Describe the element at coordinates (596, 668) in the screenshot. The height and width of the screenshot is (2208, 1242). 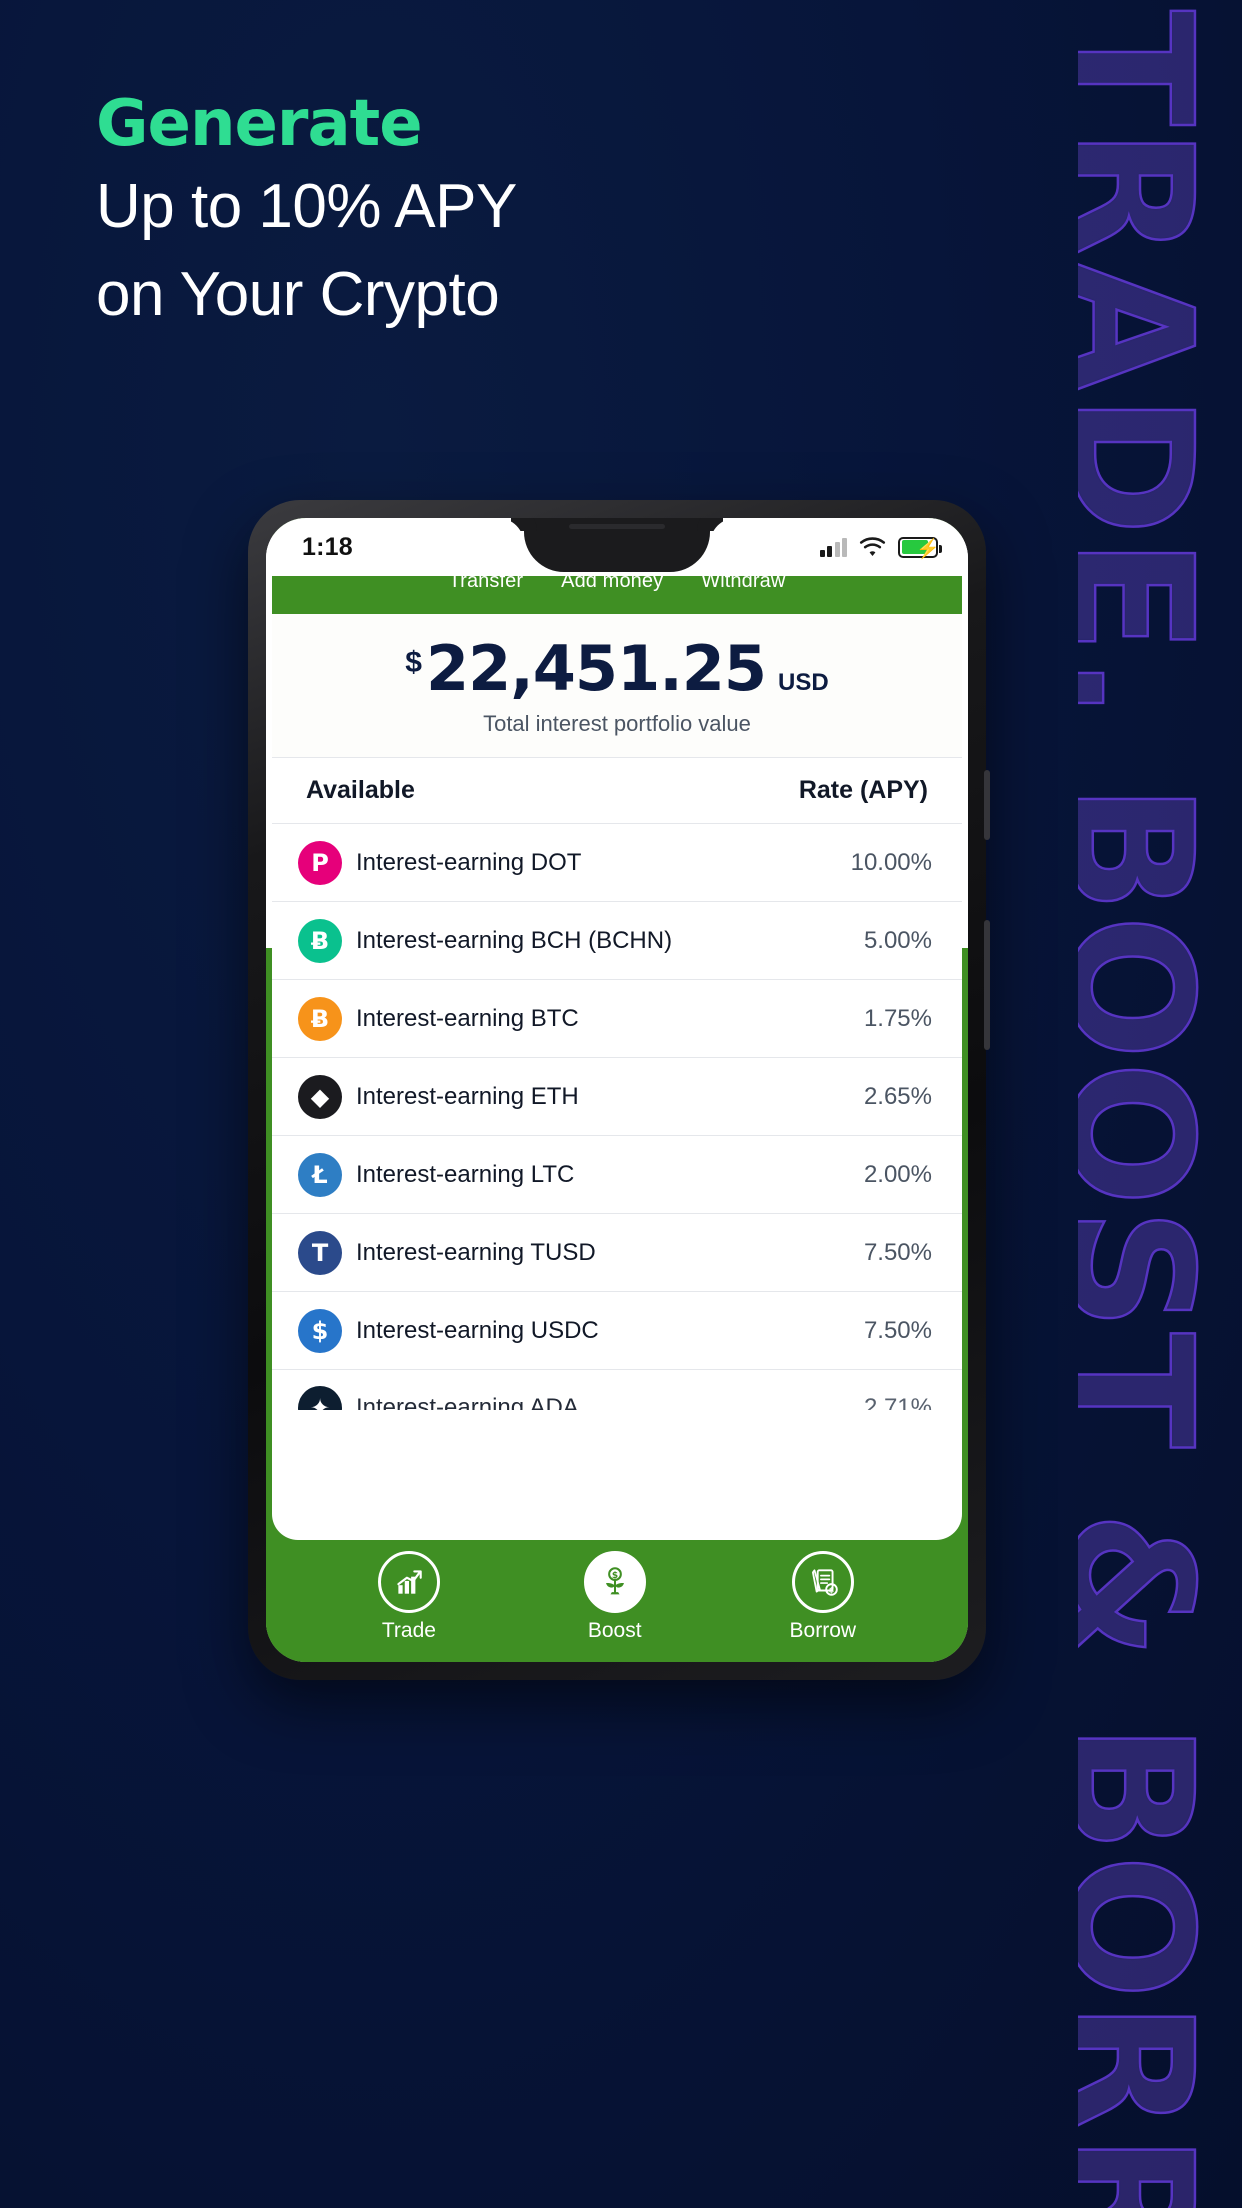
I see `balance-amount: 22,451.25` at that location.